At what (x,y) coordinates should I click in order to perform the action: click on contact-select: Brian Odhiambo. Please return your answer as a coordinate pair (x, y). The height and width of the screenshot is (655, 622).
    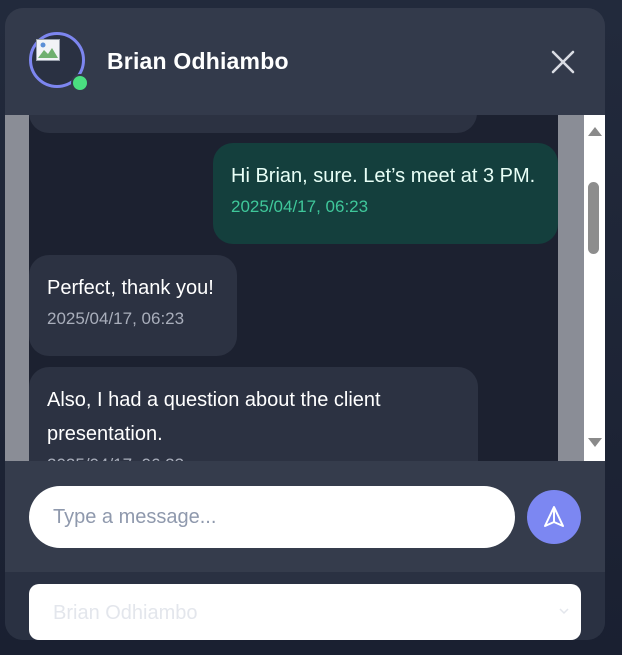
    Looking at the image, I should click on (305, 612).